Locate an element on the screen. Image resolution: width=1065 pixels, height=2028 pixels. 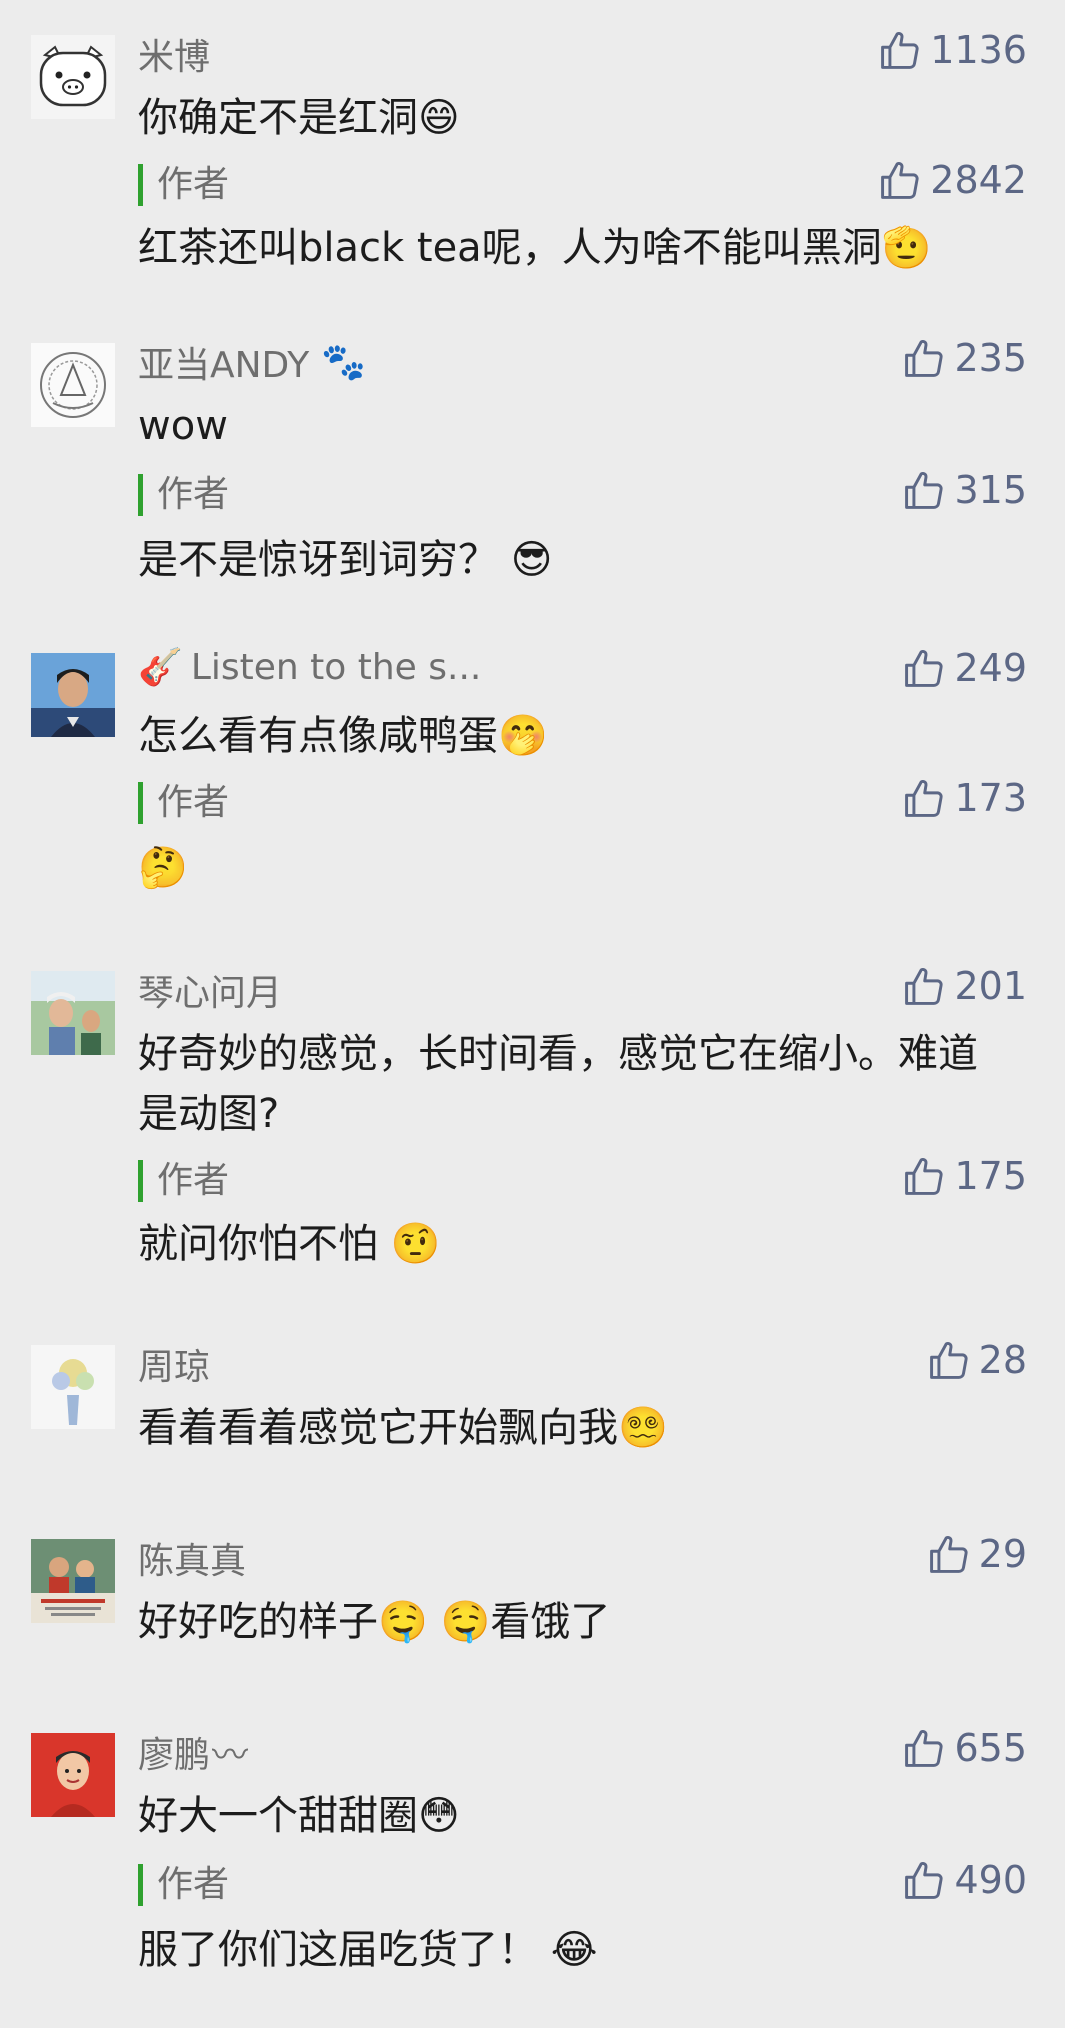
comment-text-content: 好好吃的样子 is located at coordinates (258, 1622).